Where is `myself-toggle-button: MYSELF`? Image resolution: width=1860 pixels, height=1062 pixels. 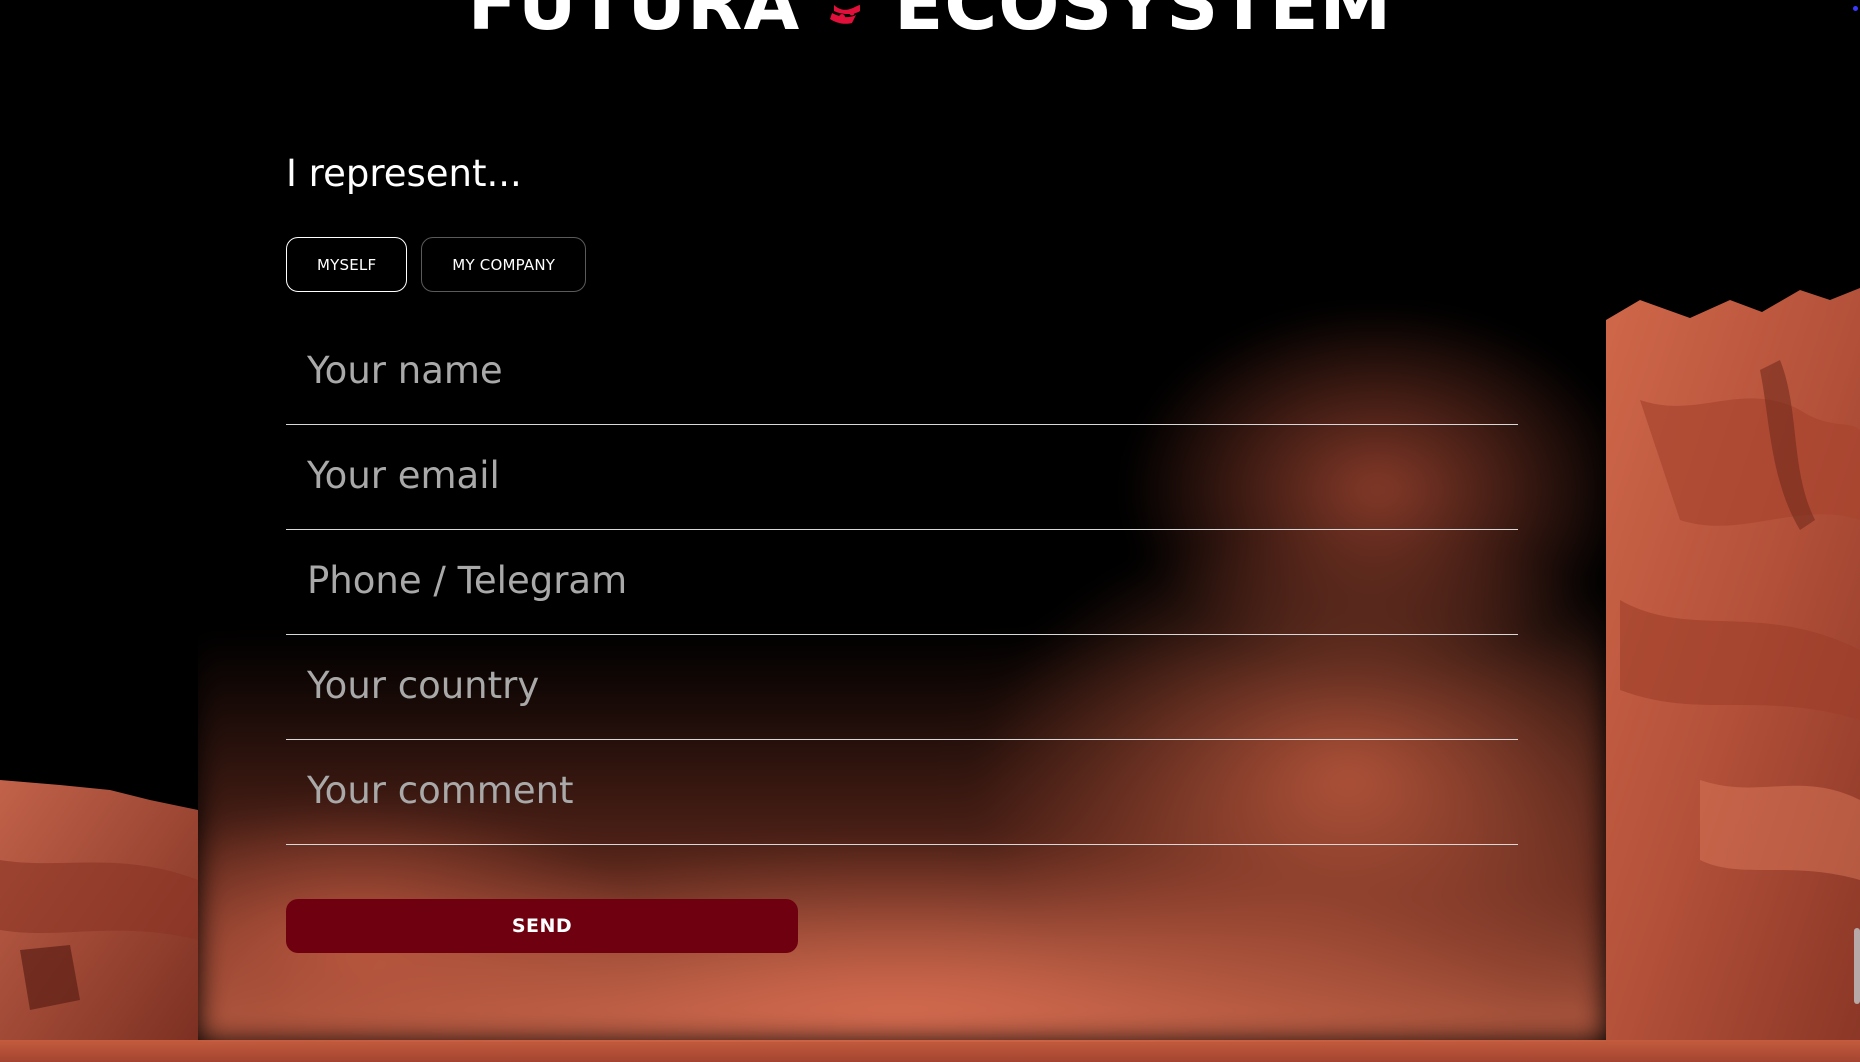 myself-toggle-button: MYSELF is located at coordinates (347, 264).